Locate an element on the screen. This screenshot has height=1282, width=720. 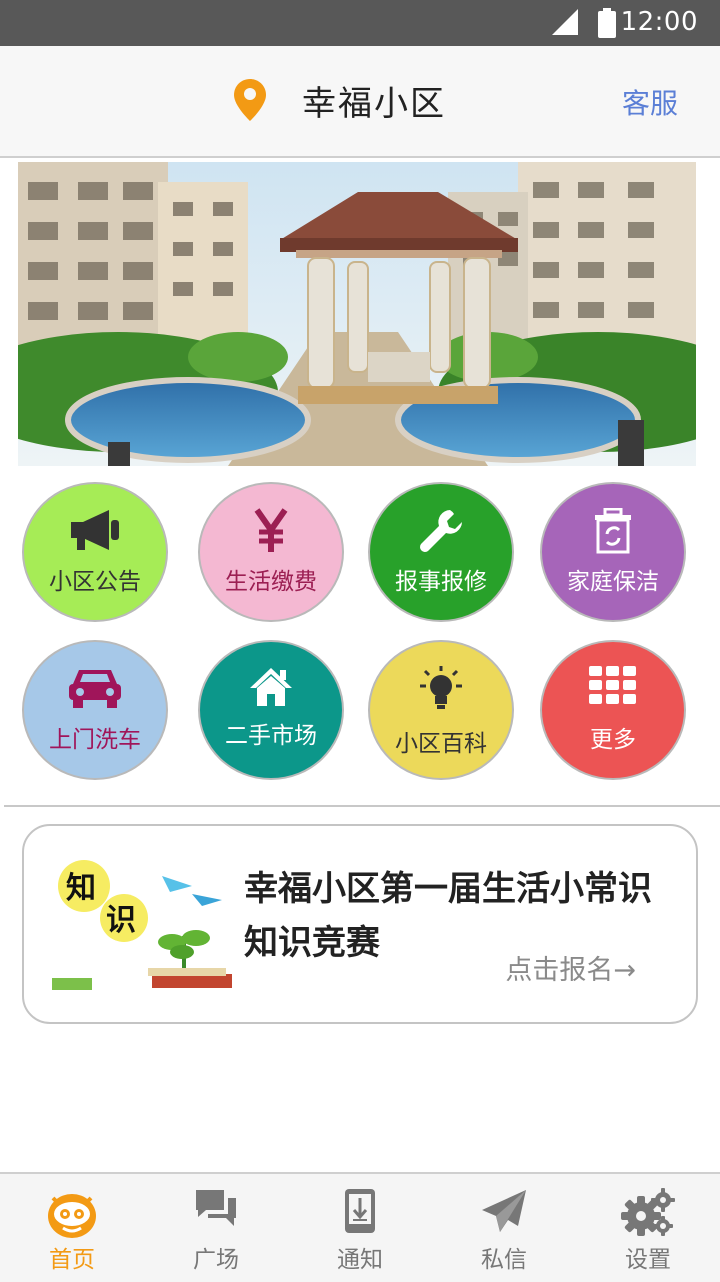
tab-label: 设置 is located at coordinates (648, 1260).